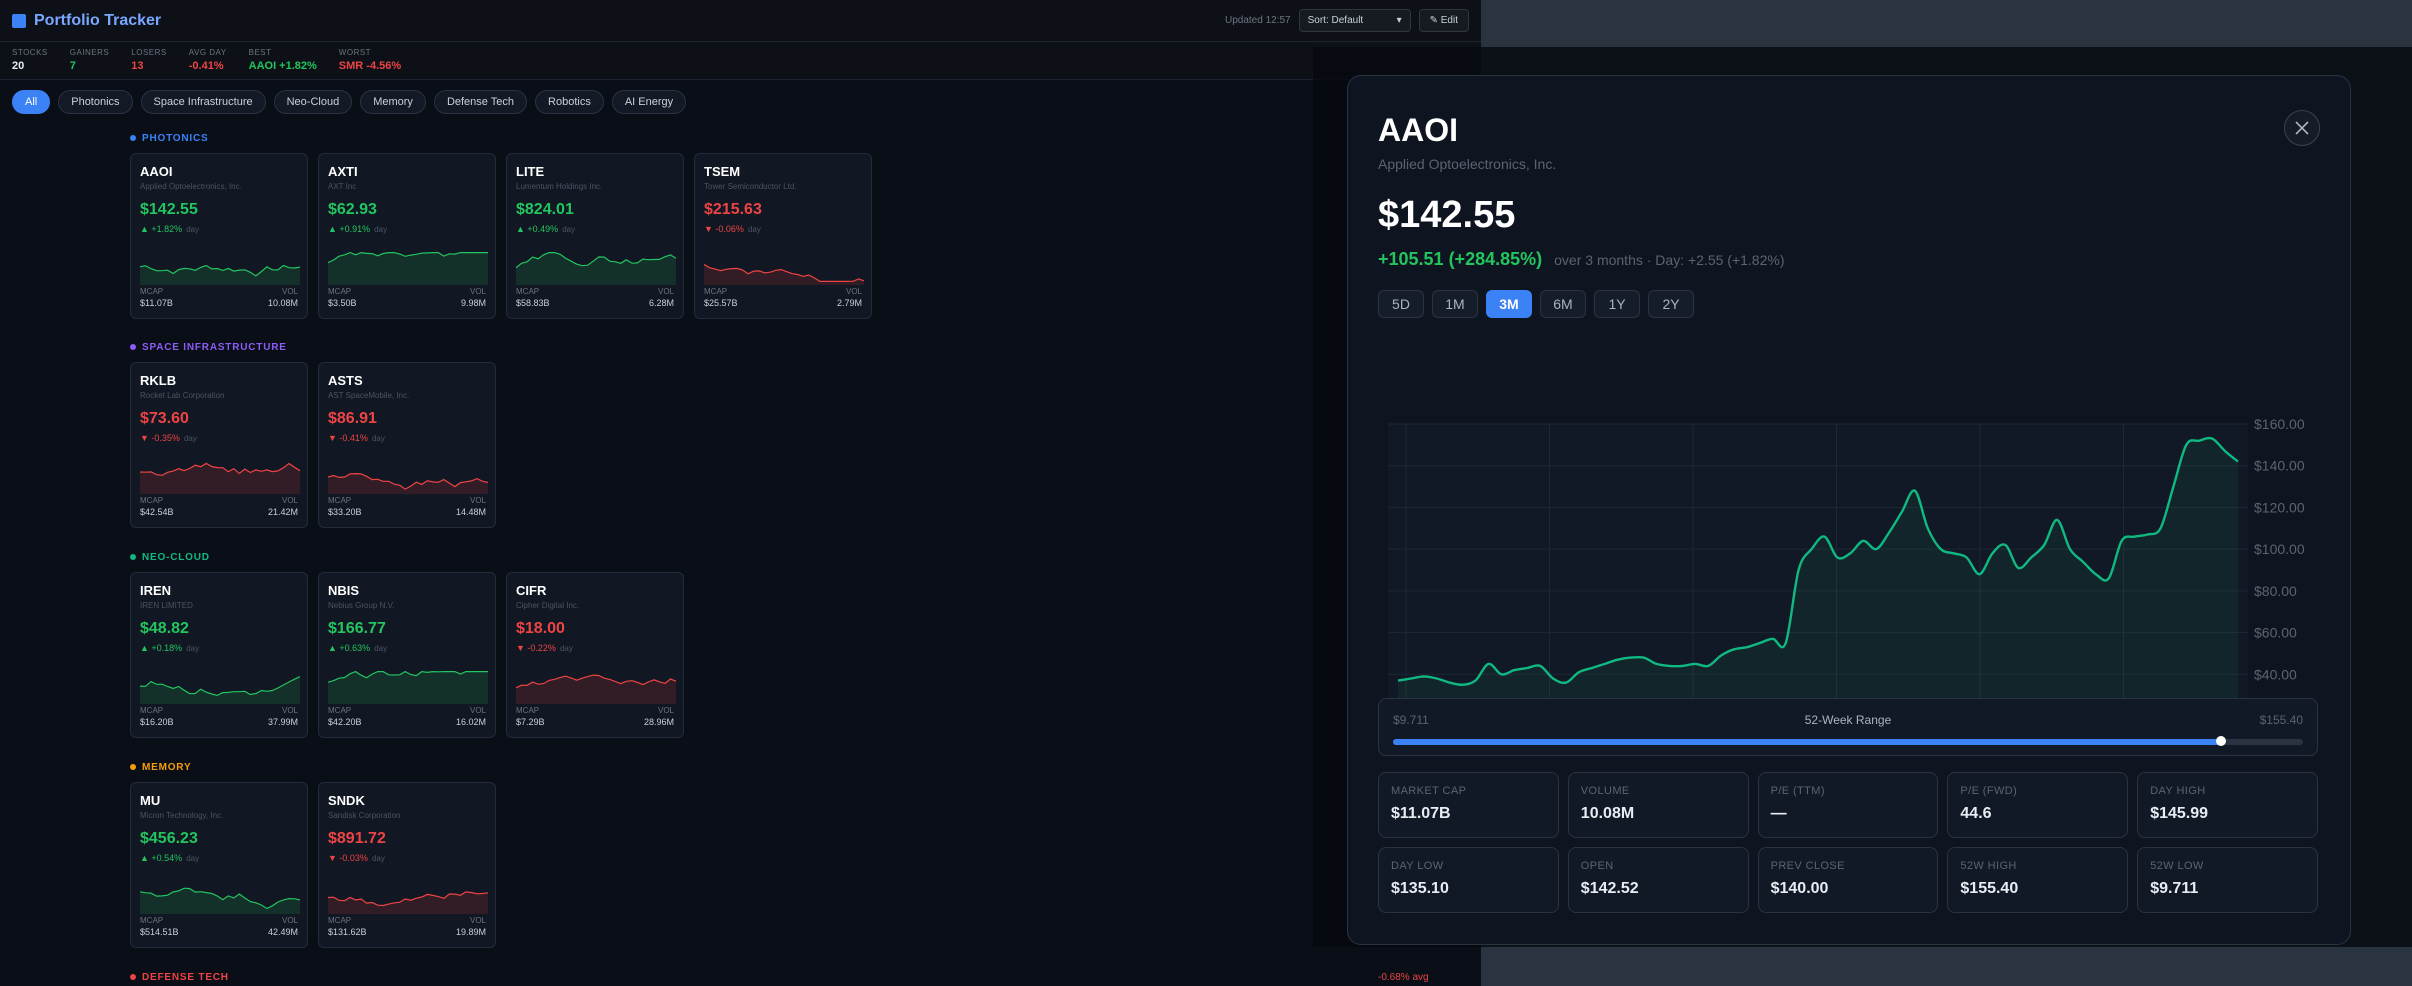 The image size is (2412, 986). I want to click on edit-button: ✎ Edit, so click(1443, 20).